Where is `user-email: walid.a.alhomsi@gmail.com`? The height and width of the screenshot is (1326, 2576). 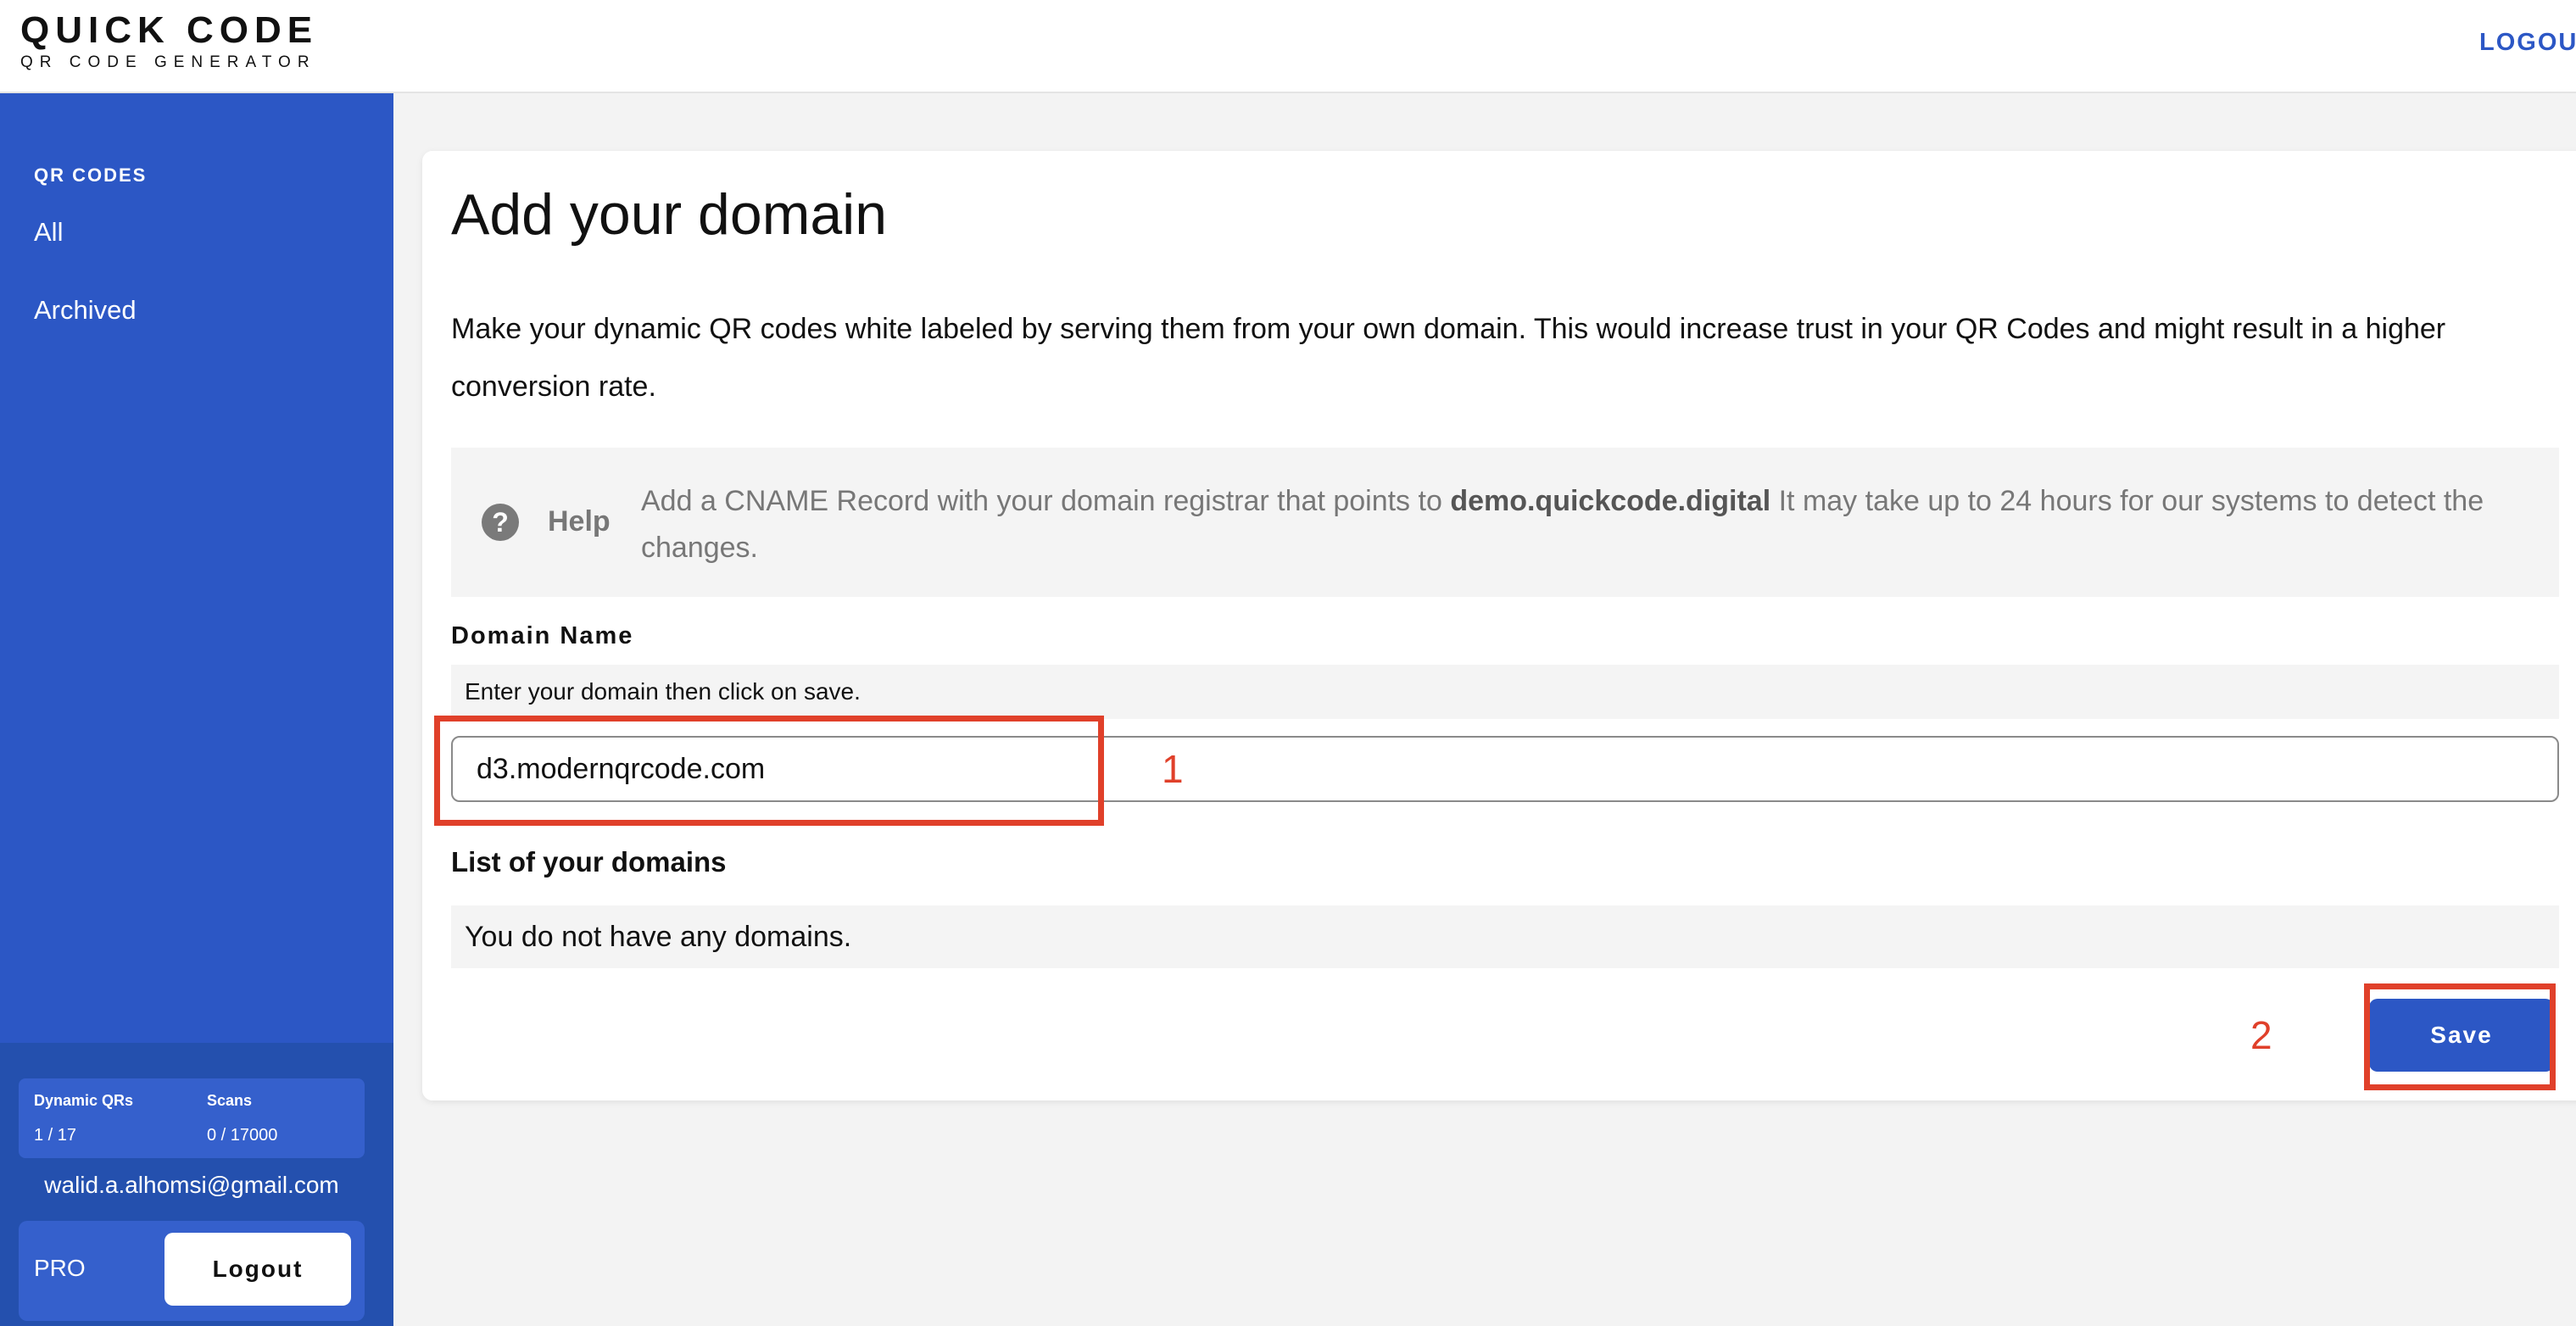
user-email: walid.a.alhomsi@gmail.com is located at coordinates (191, 1185).